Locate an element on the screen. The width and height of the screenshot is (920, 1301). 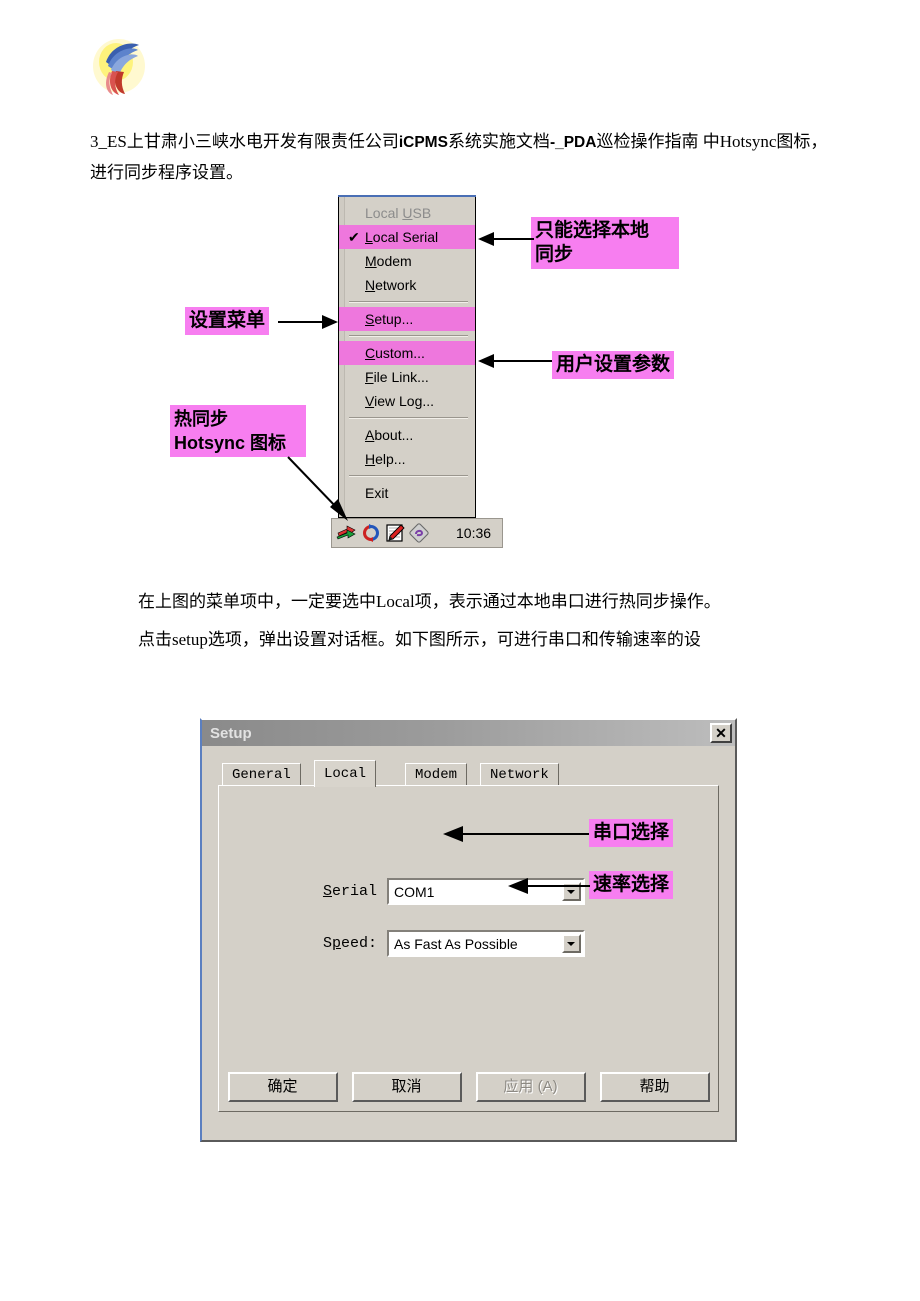
dialog-titlebar: Setup ✕ is located at coordinates (468, 733).